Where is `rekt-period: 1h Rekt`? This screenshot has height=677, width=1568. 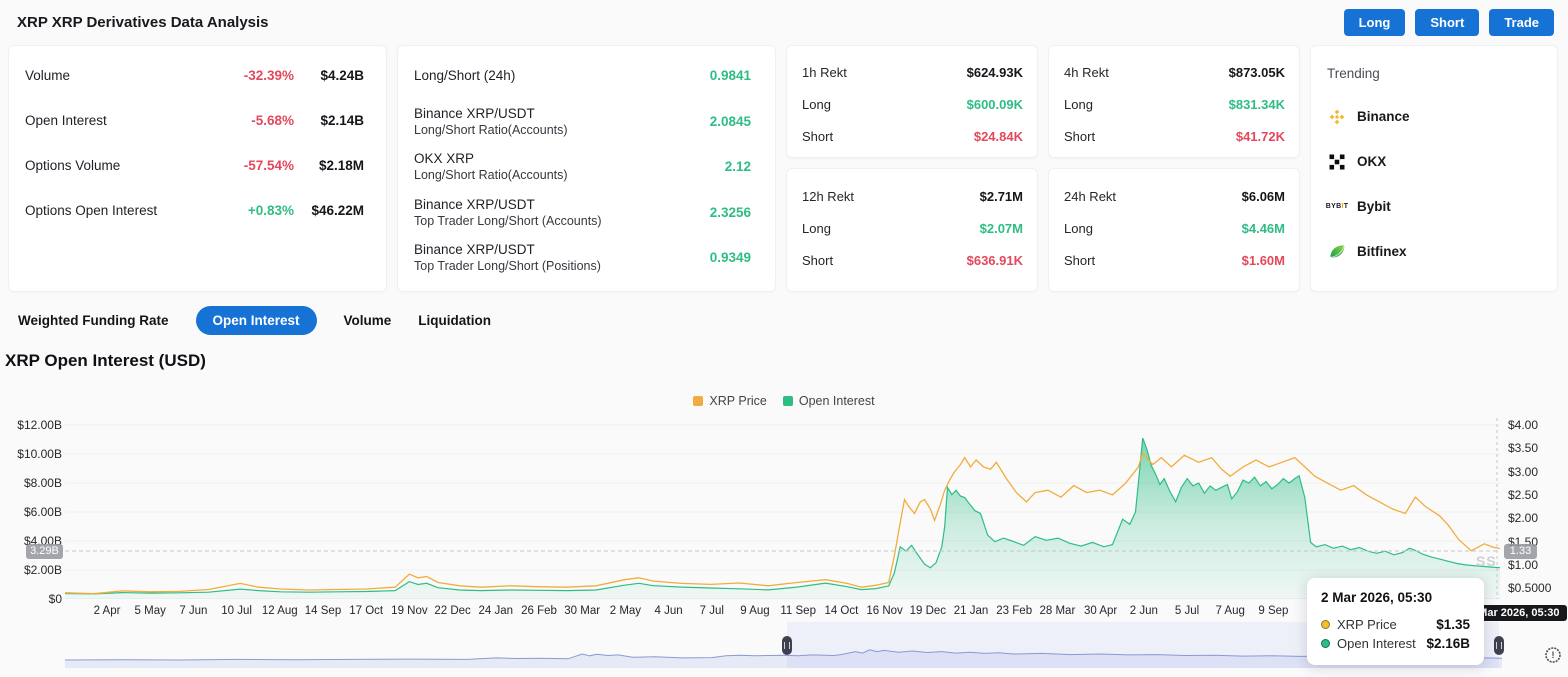 rekt-period: 1h Rekt is located at coordinates (824, 72).